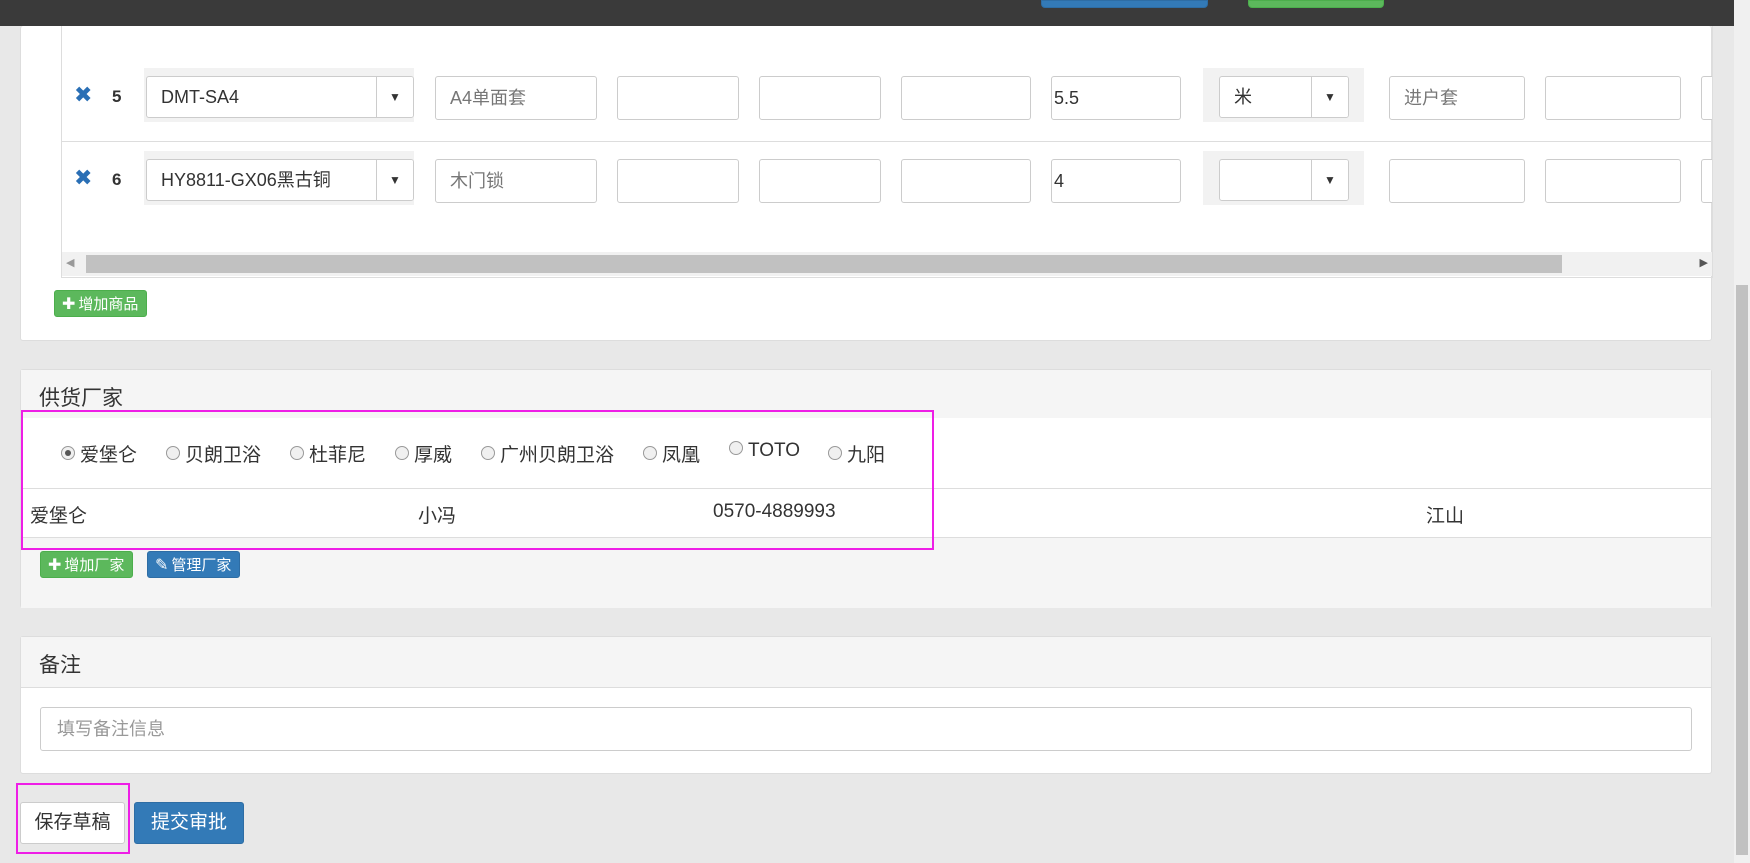 The image size is (1750, 863). What do you see at coordinates (94, 565) in the screenshot?
I see `add-supplier-label: 增加厂家` at bounding box center [94, 565].